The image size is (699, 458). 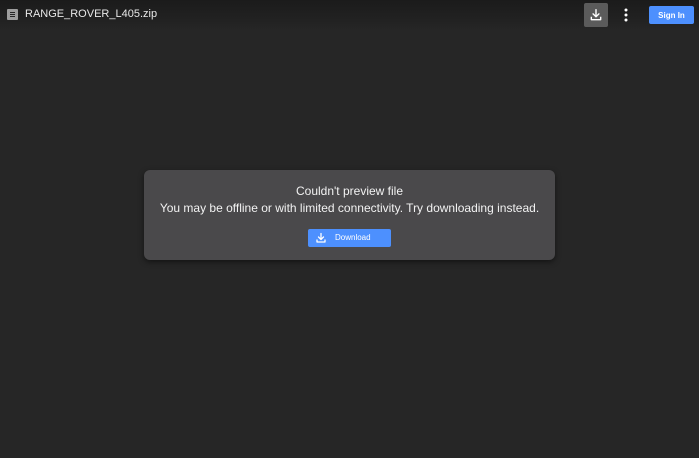 I want to click on more-options-button, so click(x=626, y=15).